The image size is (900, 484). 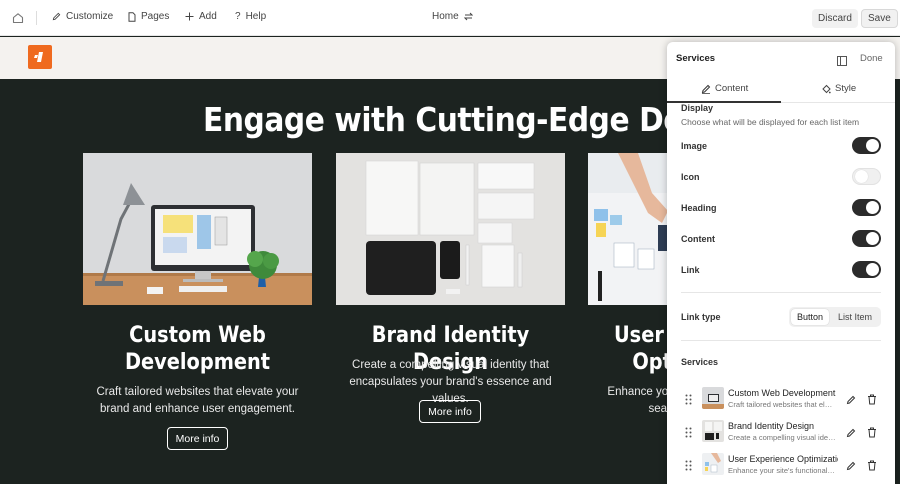 I want to click on card-image-ux-optimization, so click(x=628, y=229).